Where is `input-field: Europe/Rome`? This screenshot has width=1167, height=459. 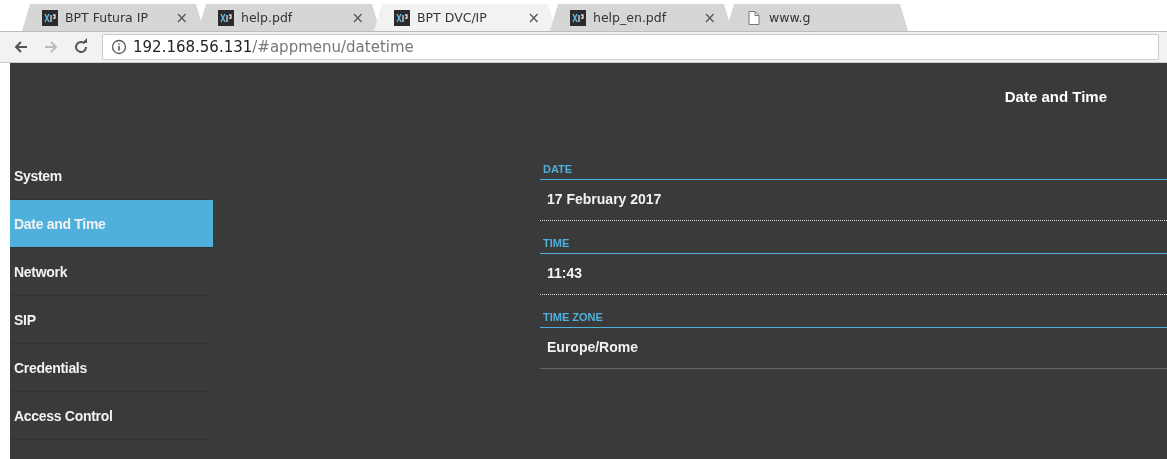
input-field: Europe/Rome is located at coordinates (853, 348).